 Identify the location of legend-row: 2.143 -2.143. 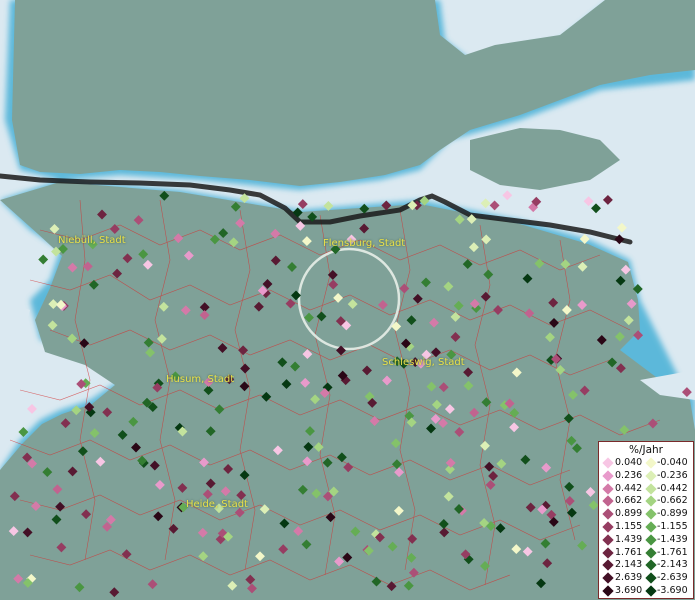
(646, 565).